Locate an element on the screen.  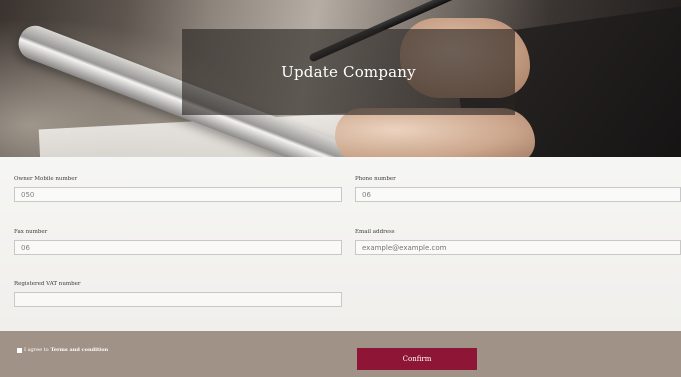
email-label: Email address is located at coordinates (375, 232).